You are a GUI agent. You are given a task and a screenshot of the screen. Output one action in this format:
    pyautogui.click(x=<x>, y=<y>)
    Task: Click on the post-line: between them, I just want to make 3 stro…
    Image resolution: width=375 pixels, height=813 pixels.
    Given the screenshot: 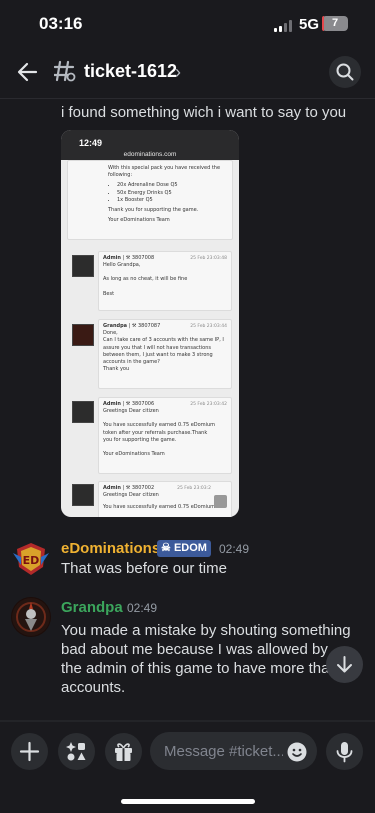 What is the action you would take?
    pyautogui.click(x=158, y=354)
    